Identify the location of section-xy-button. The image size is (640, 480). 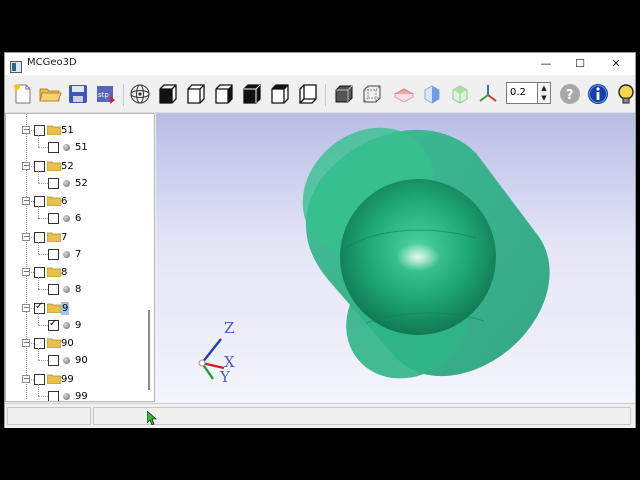
(404, 94).